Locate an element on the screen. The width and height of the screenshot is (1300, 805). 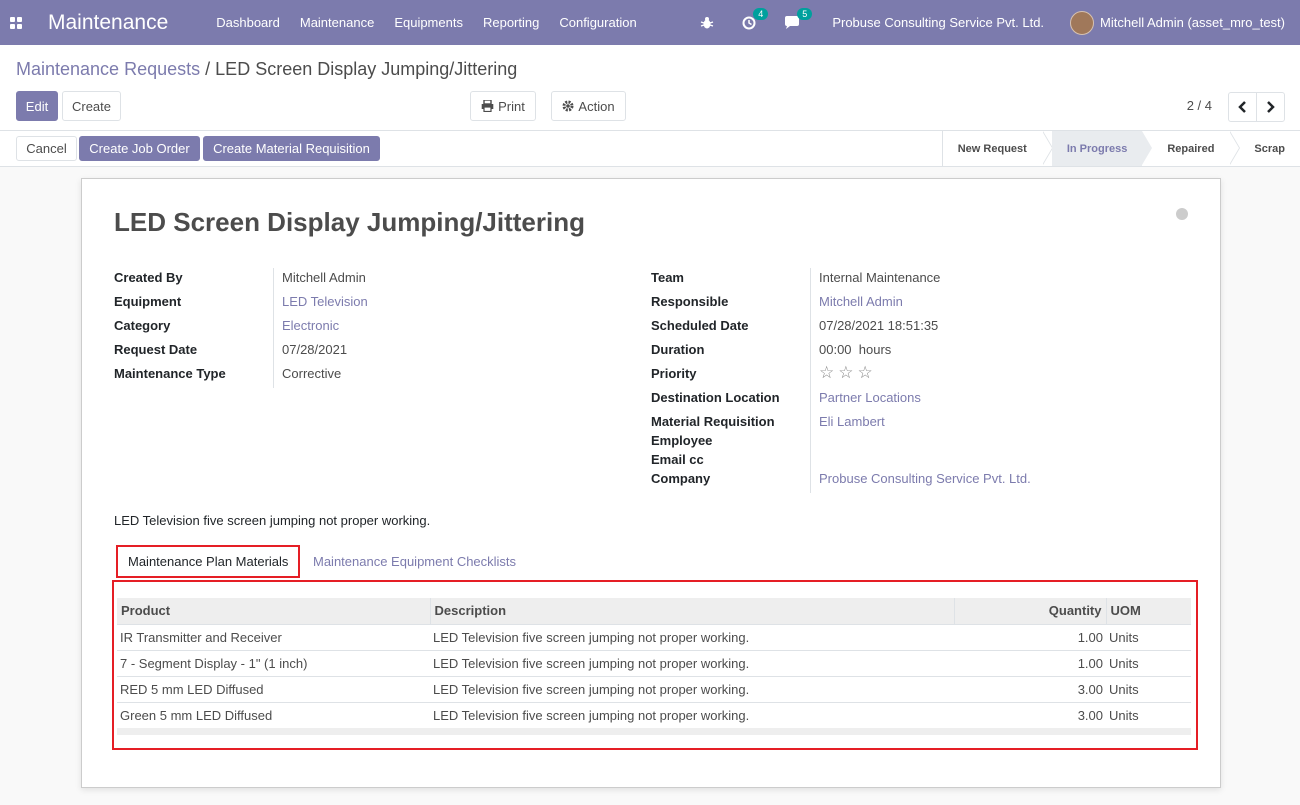
pager-value: 2 / 4 is located at coordinates (1199, 105).